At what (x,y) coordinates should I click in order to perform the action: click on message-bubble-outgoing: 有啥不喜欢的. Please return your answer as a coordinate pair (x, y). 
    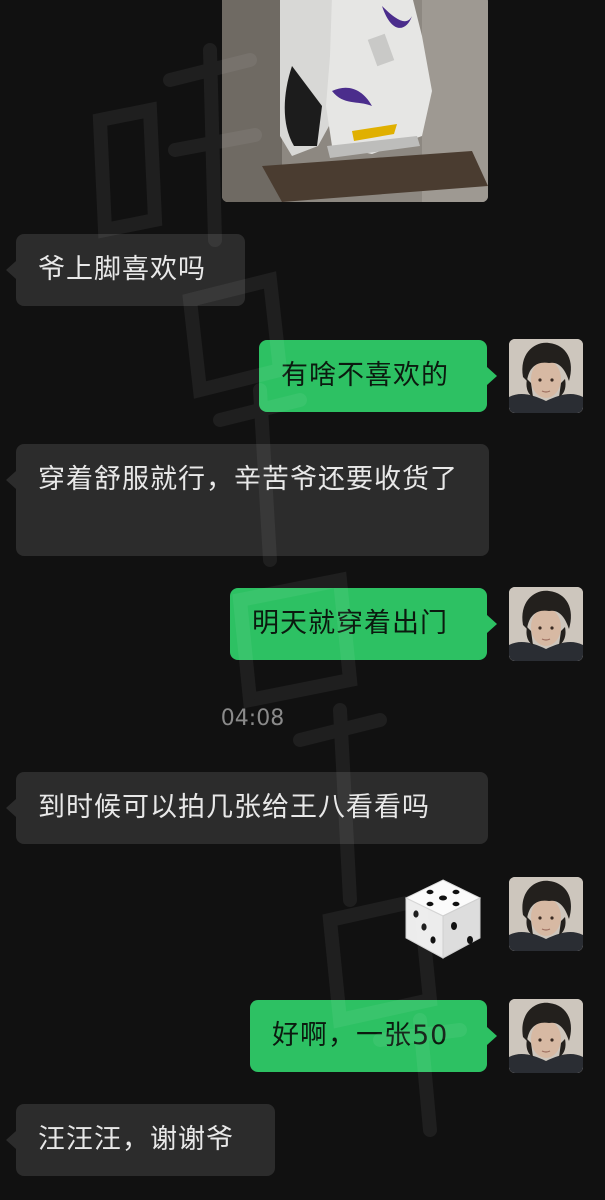
    Looking at the image, I should click on (378, 376).